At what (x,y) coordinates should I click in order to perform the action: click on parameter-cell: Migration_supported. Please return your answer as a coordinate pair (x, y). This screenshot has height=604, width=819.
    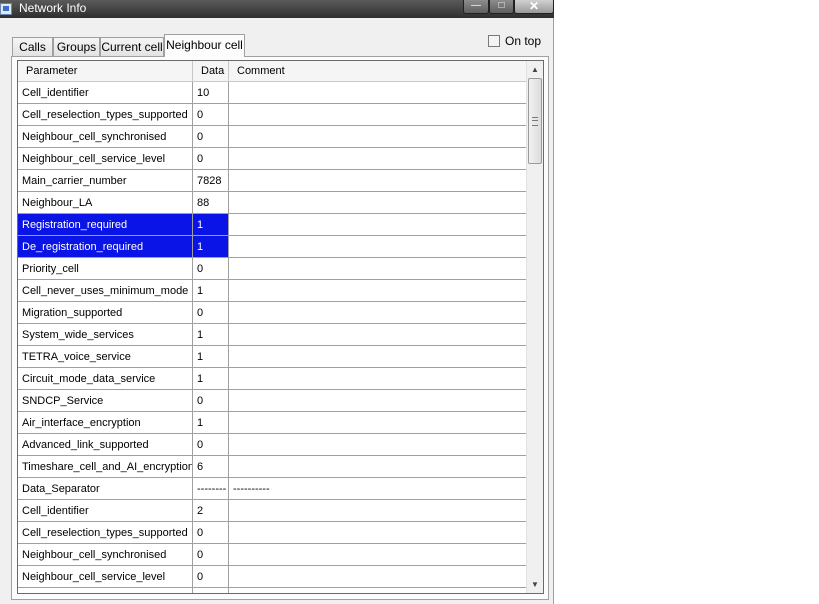
    Looking at the image, I should click on (105, 312).